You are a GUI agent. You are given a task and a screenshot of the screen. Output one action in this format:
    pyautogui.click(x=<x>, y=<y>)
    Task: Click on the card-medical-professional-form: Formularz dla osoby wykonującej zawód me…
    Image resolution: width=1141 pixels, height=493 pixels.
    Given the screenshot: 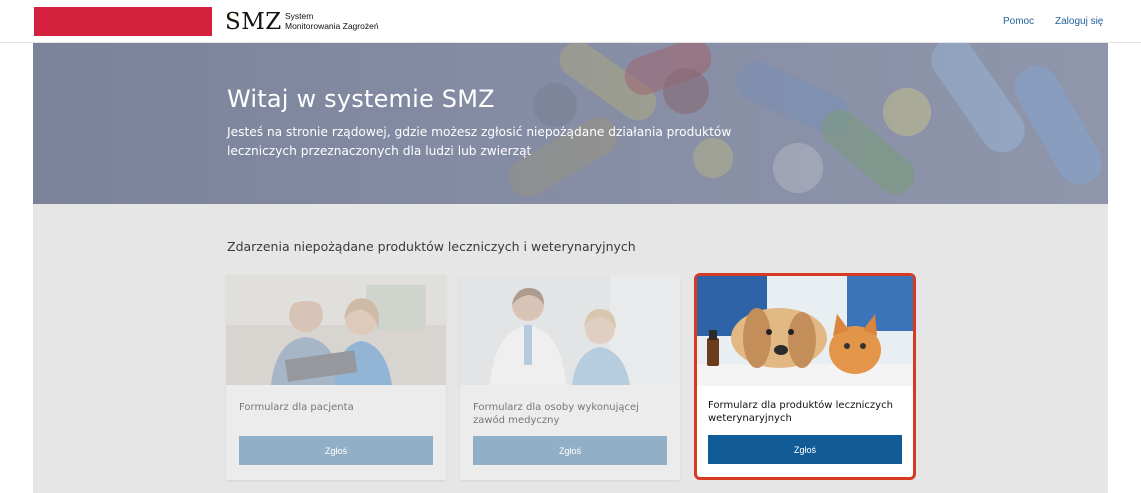 What is the action you would take?
    pyautogui.click(x=570, y=377)
    